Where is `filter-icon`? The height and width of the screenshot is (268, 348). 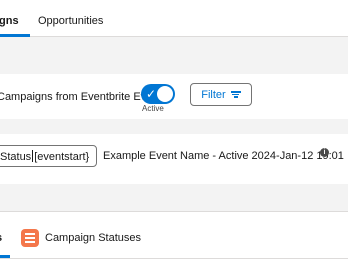
filter-icon is located at coordinates (235, 94).